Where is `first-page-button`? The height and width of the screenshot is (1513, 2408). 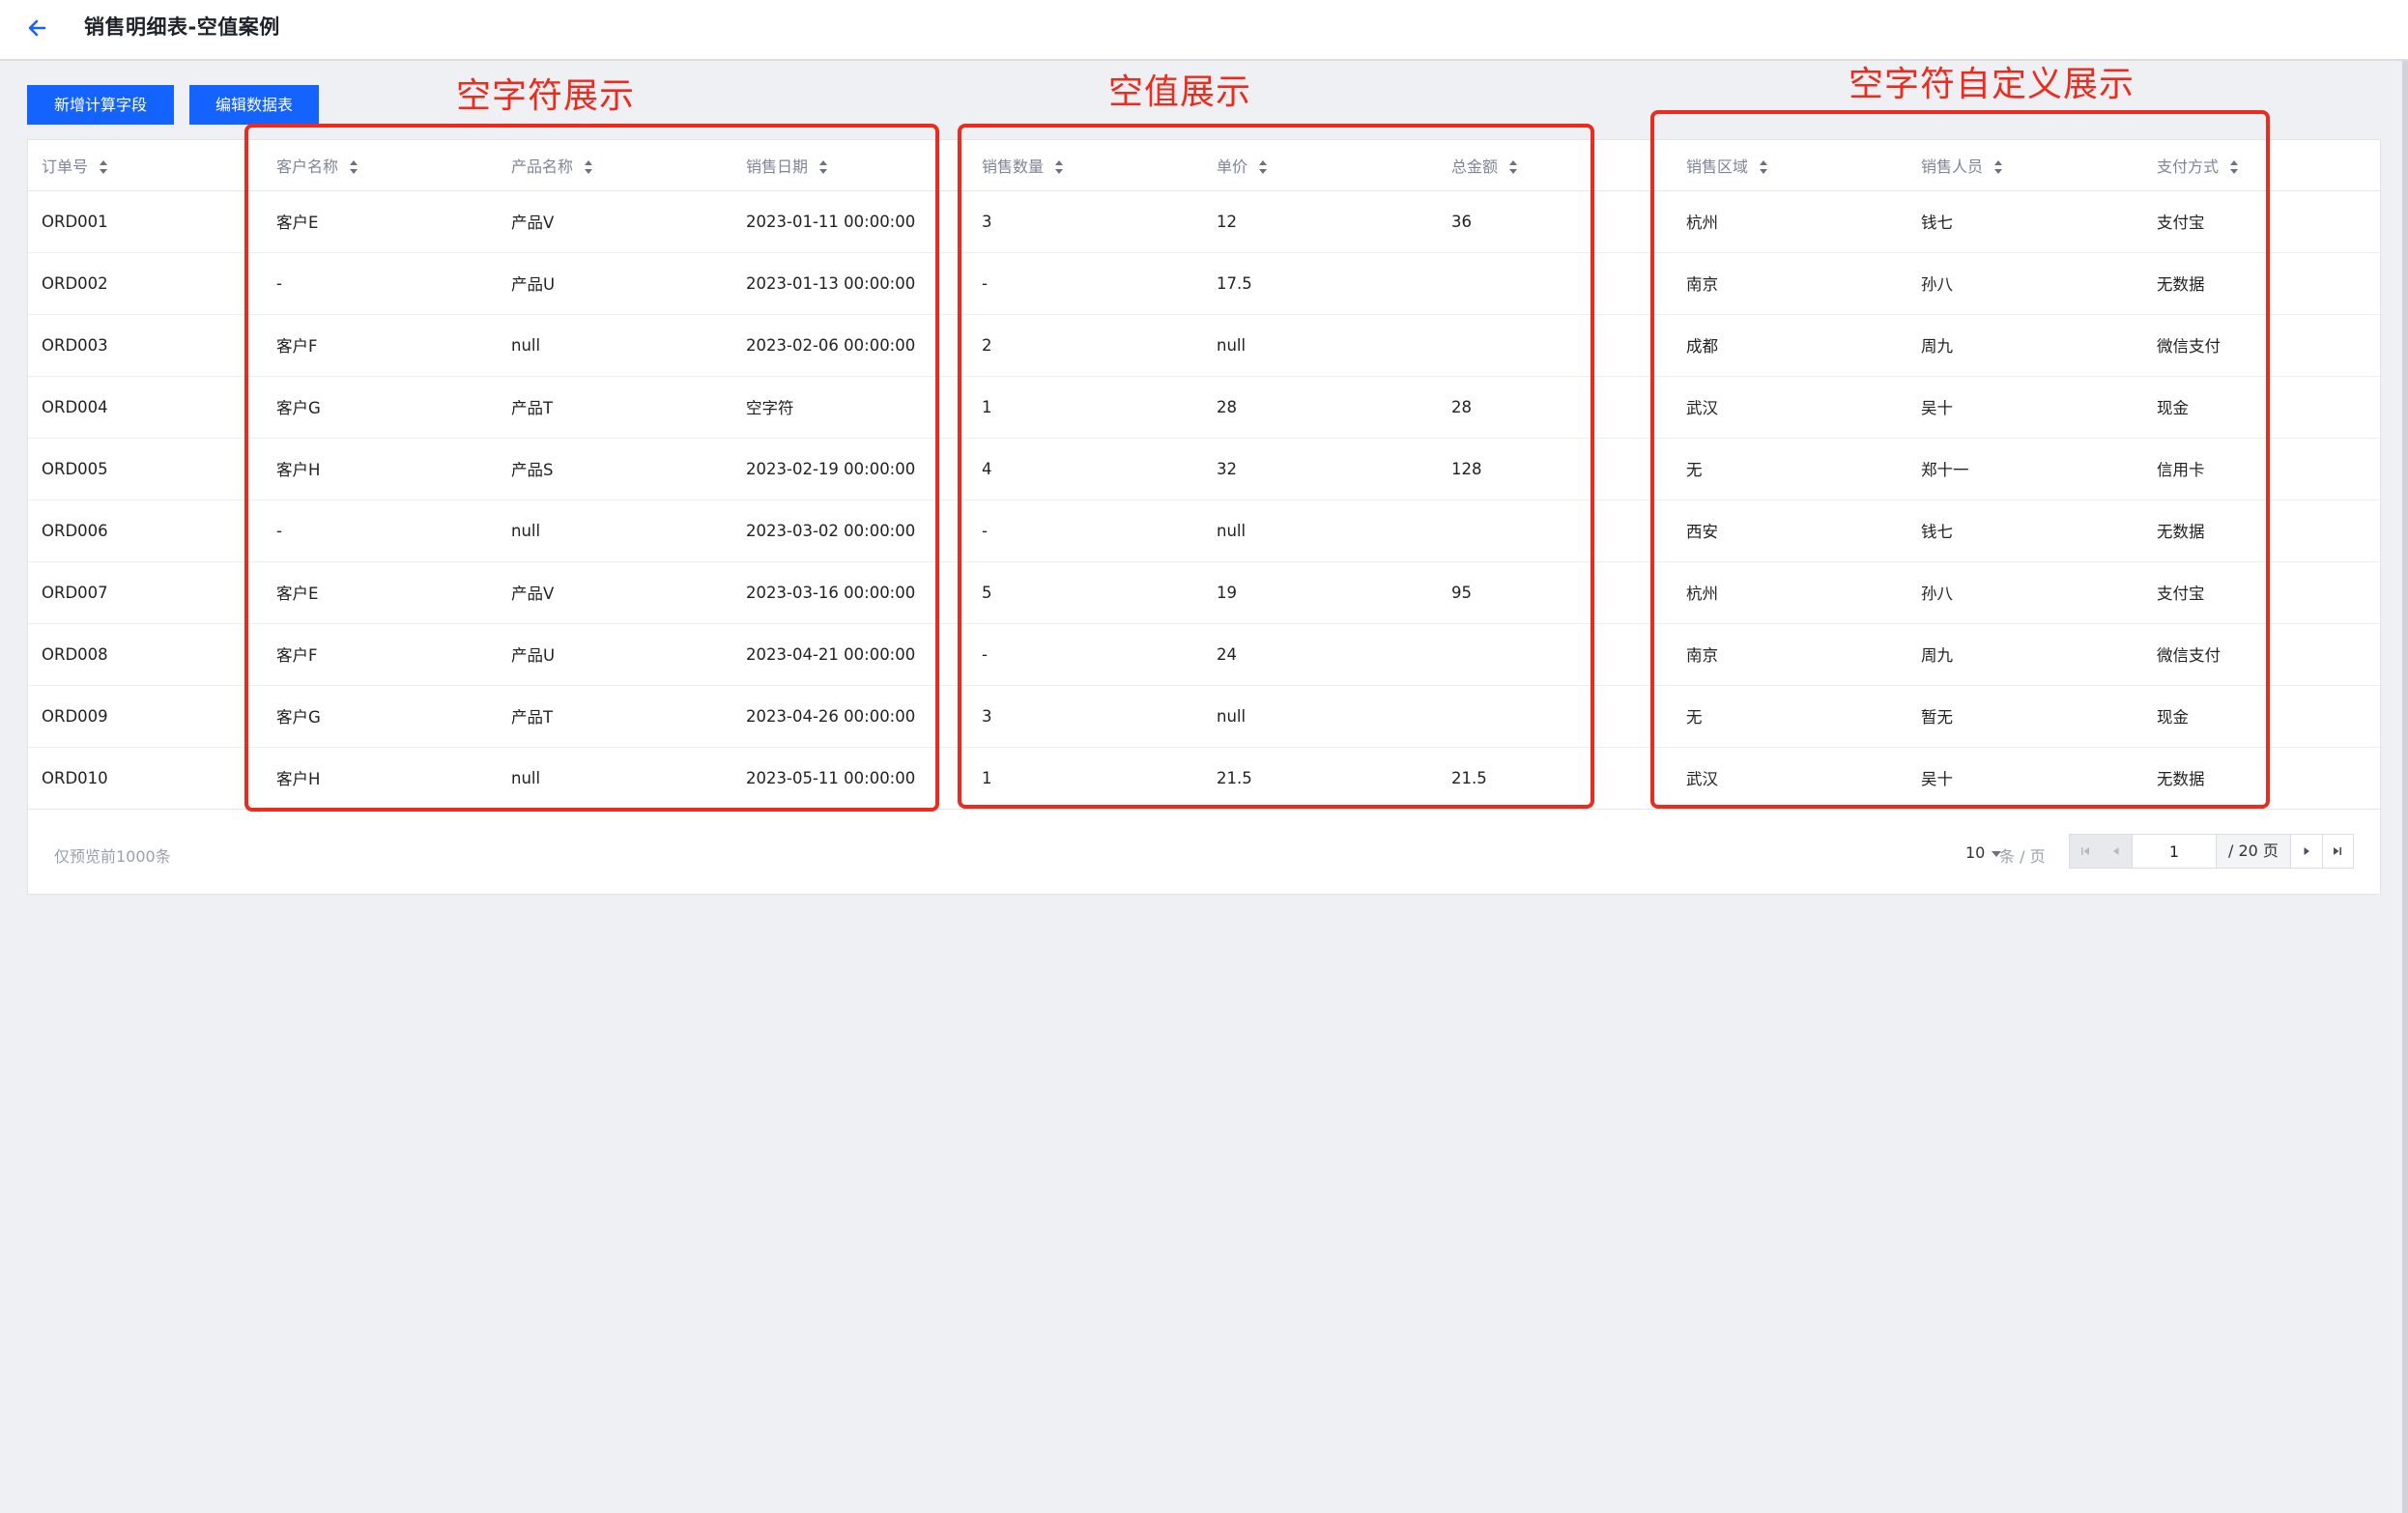
first-page-button is located at coordinates (2085, 851).